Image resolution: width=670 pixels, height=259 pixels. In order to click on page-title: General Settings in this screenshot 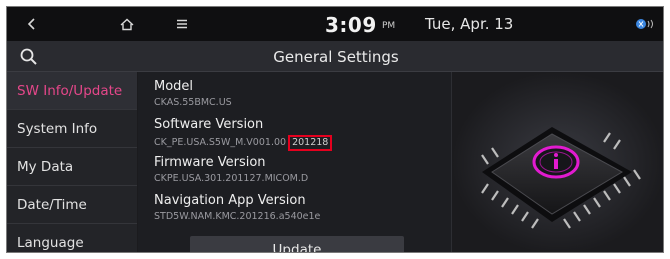, I will do `click(336, 57)`.